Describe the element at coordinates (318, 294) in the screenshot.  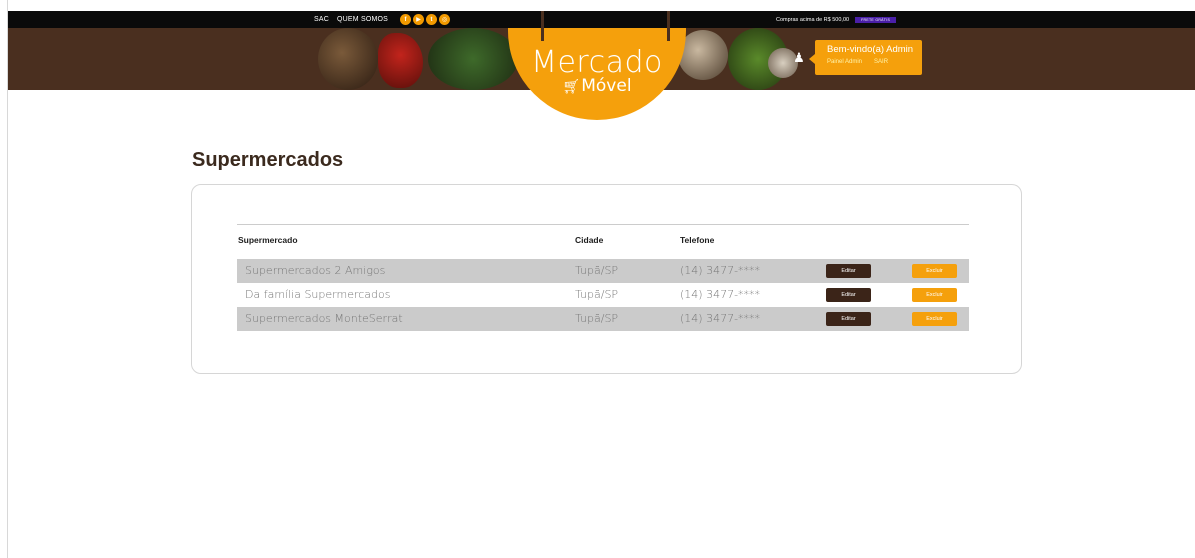
I see `cell-name: Da família Supermercados` at that location.